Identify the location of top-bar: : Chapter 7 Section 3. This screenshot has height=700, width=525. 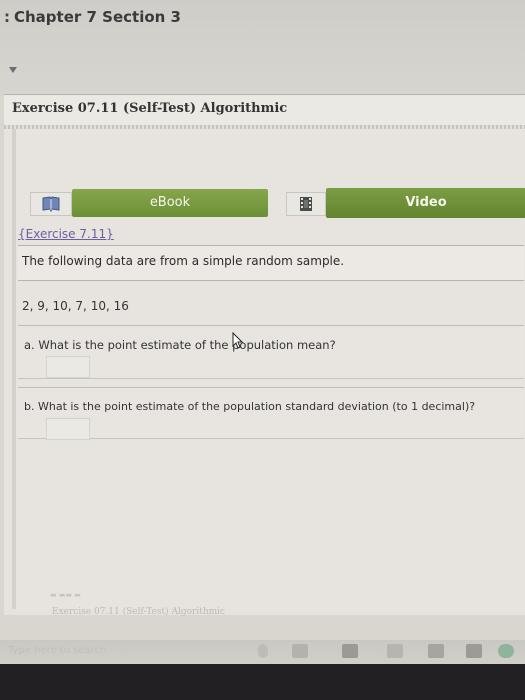
(262, 46).